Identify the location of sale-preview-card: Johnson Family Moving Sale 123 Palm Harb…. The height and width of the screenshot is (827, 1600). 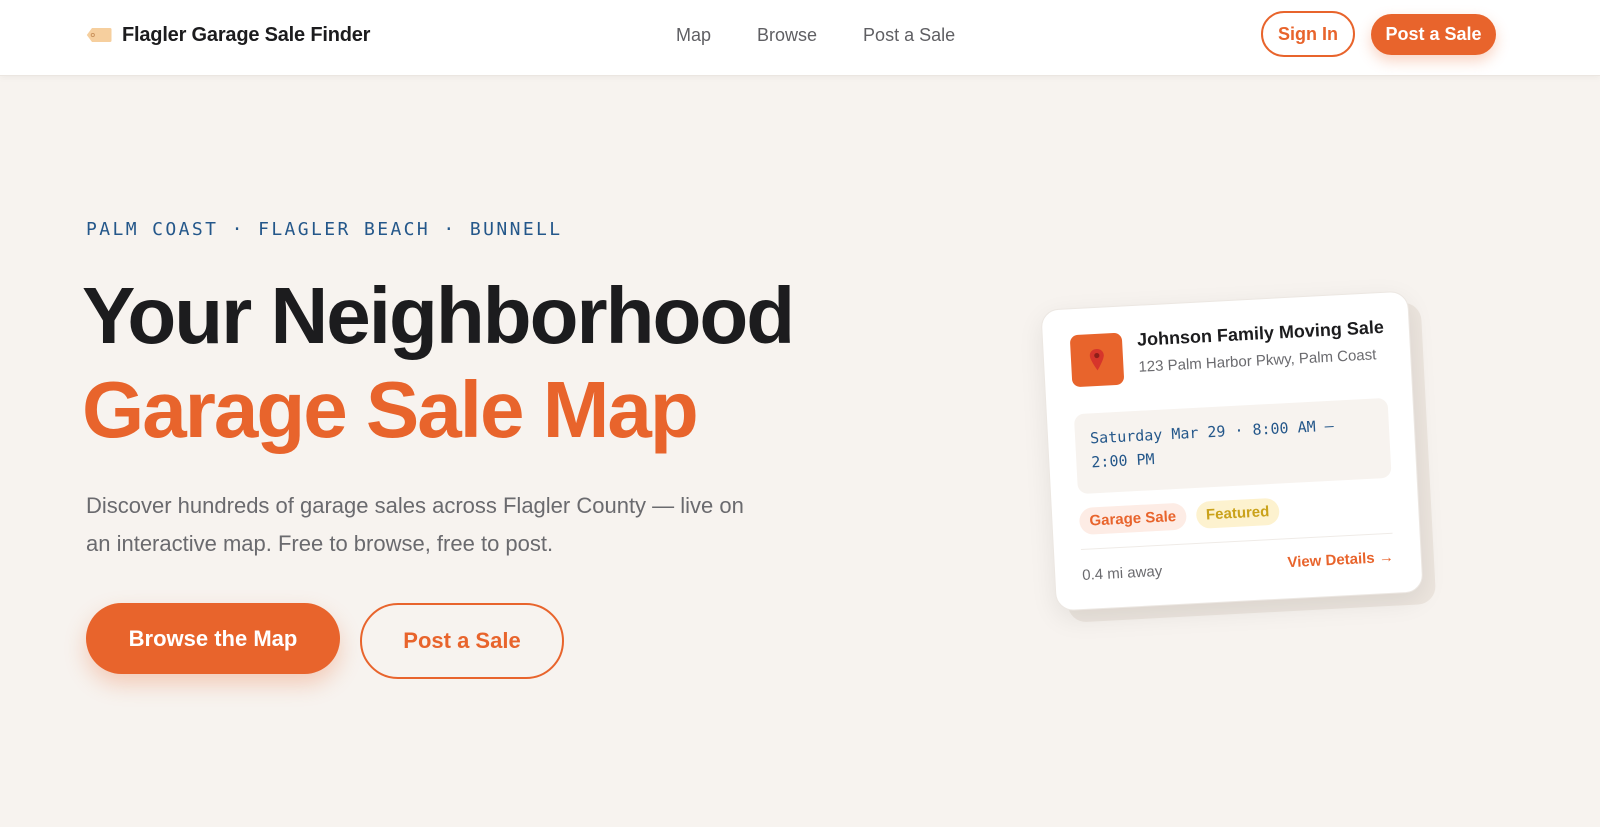
(1232, 451).